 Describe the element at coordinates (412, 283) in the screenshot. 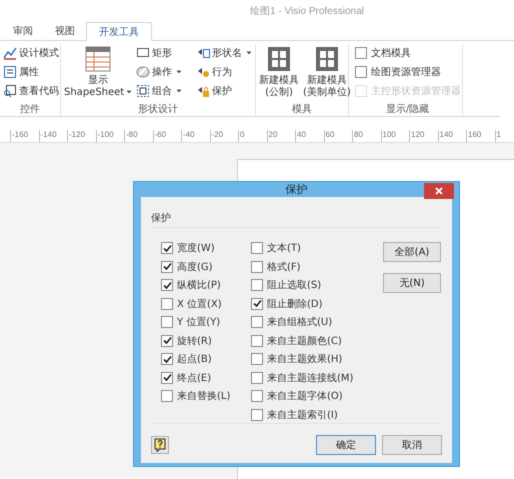

I see `dialog-button: 无(N)` at that location.